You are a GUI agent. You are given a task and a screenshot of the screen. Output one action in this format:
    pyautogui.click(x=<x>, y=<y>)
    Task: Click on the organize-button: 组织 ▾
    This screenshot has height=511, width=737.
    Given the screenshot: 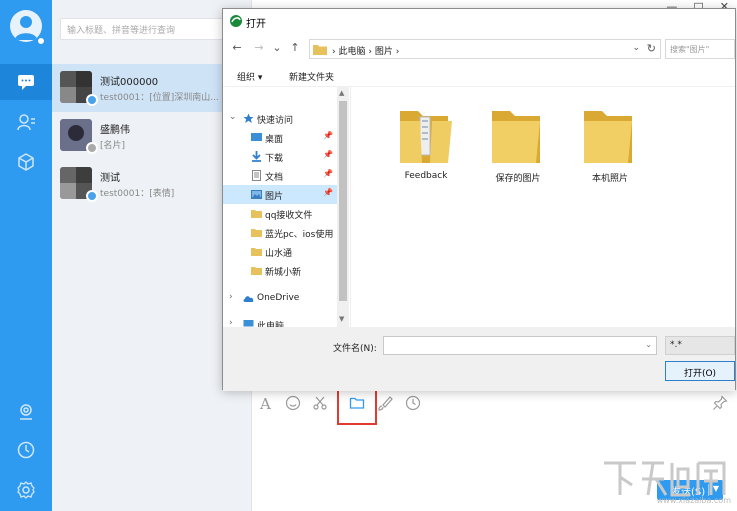 What is the action you would take?
    pyautogui.click(x=249, y=76)
    